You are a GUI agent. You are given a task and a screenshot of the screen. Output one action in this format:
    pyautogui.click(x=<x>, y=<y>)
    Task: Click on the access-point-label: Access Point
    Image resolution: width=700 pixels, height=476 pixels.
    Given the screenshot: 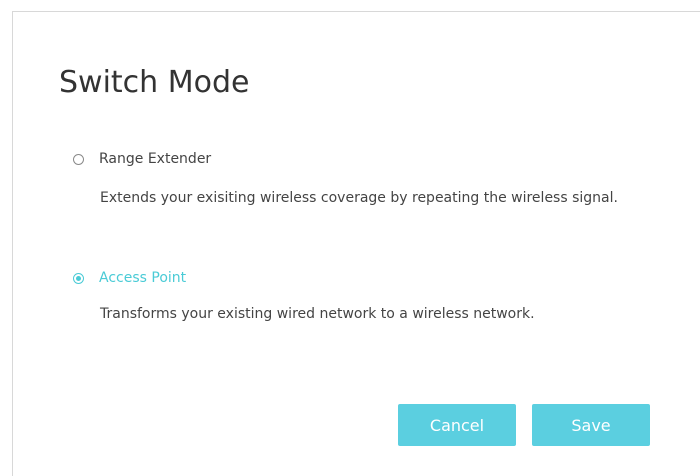 What is the action you would take?
    pyautogui.click(x=143, y=278)
    